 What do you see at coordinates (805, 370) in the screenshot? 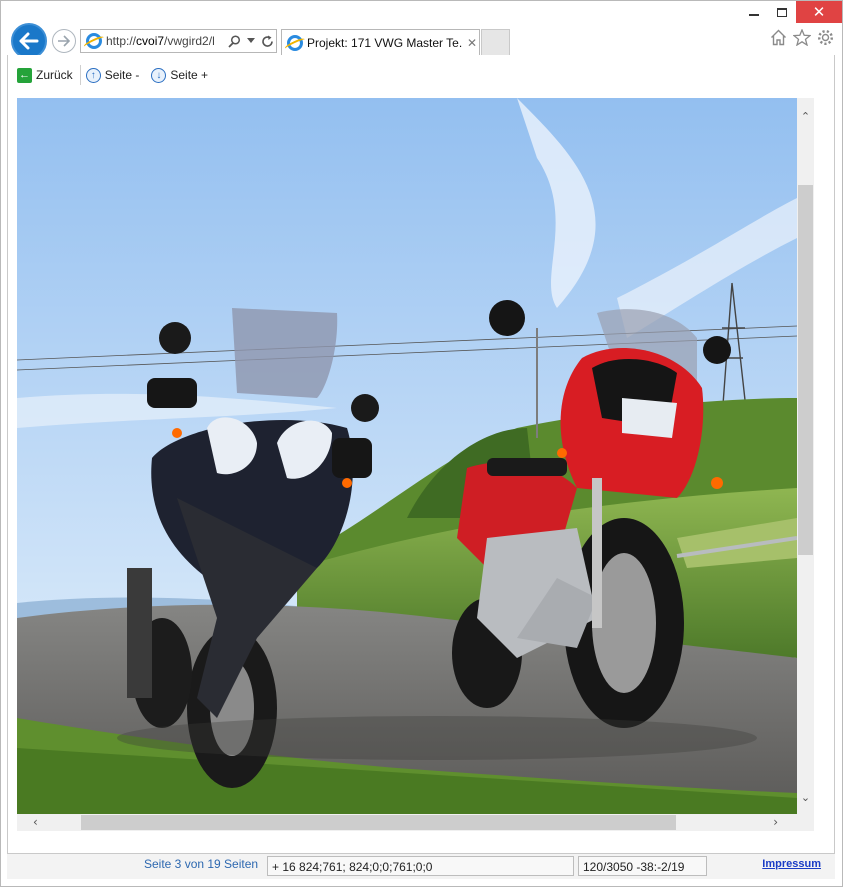
I see `vertical-scroll-thumb` at bounding box center [805, 370].